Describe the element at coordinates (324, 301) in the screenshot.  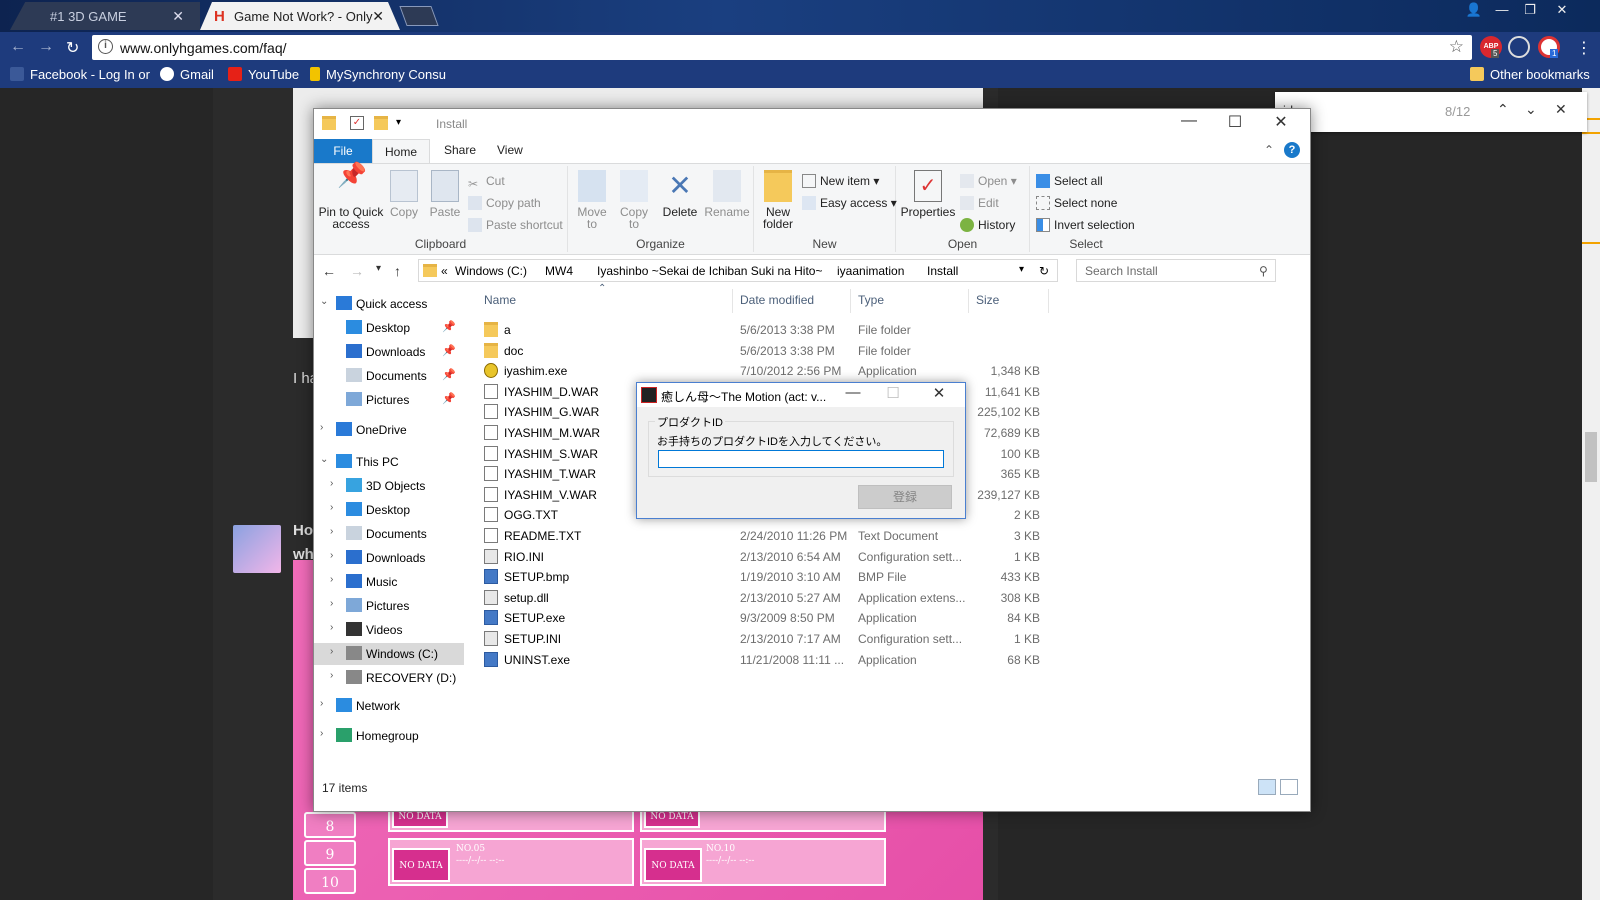
I see `chevron-down-icon: ⌄` at that location.